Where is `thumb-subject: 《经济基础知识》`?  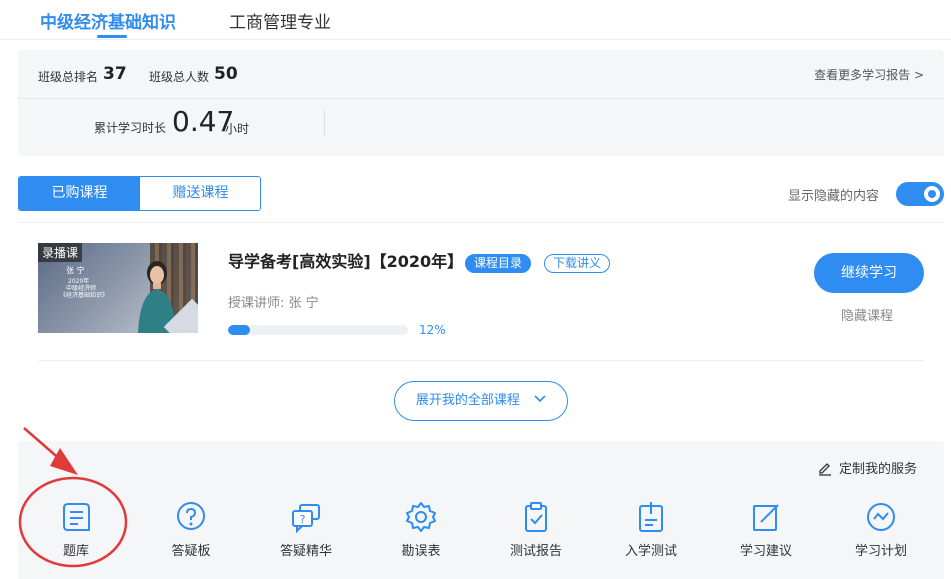
thumb-subject: 《经济基础知识》 is located at coordinates (84, 295).